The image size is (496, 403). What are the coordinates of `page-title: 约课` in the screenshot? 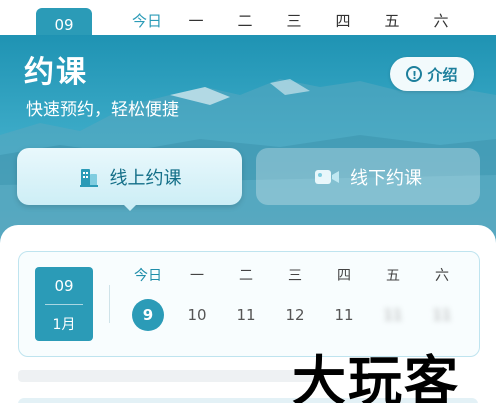 It's located at (56, 72).